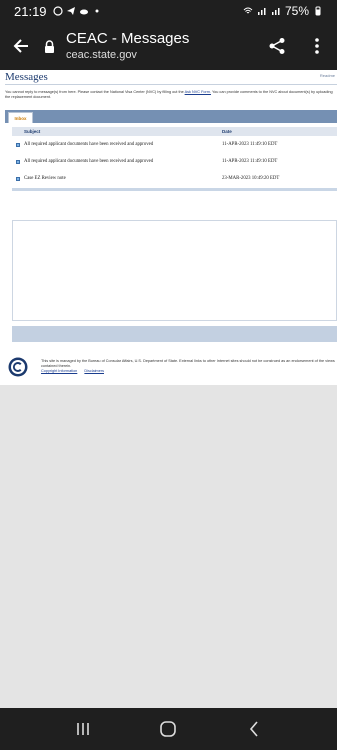 The width and height of the screenshot is (337, 750). I want to click on notification-icons, so click(77, 11).